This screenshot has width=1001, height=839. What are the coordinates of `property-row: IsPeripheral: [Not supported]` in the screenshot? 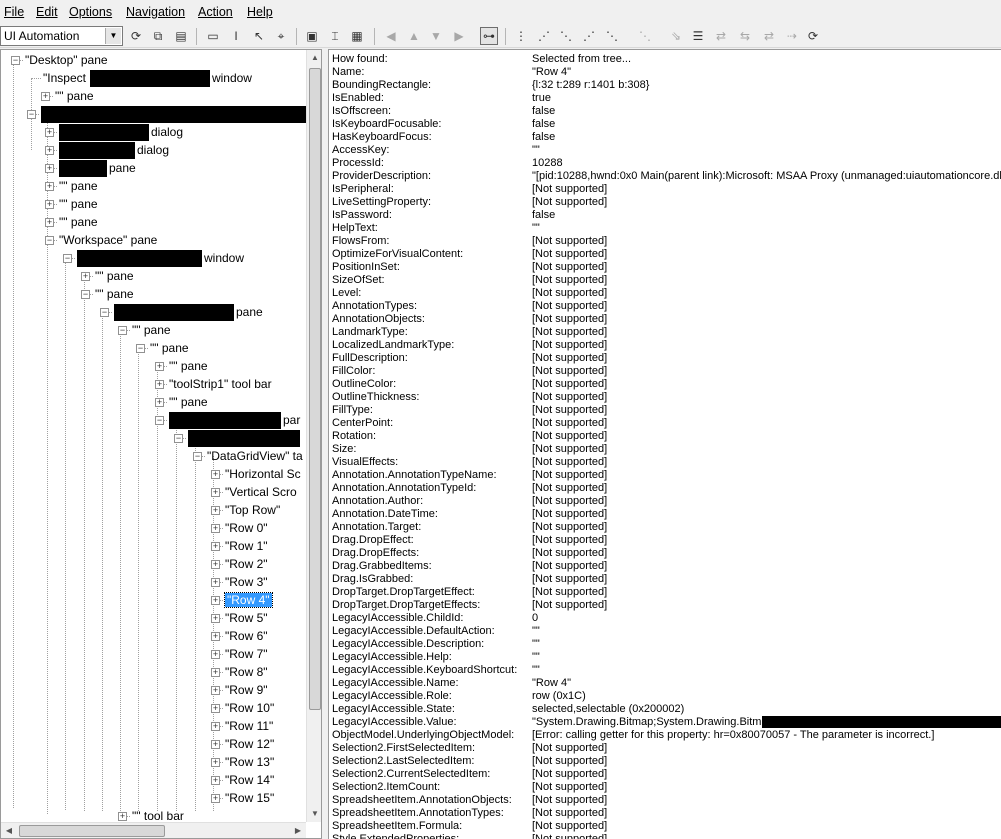 It's located at (665, 189).